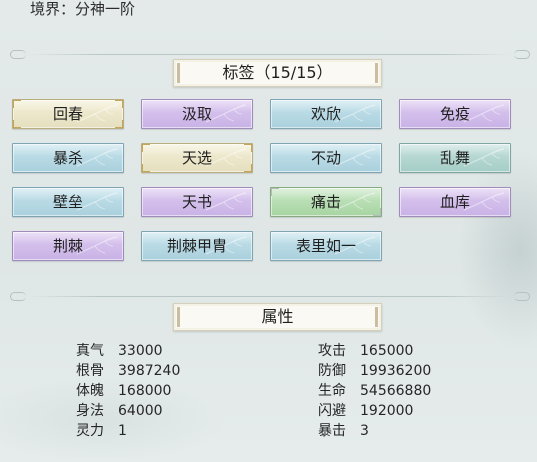 Image resolution: width=537 pixels, height=462 pixels. What do you see at coordinates (90, 351) in the screenshot?
I see `stat-key: 真气` at bounding box center [90, 351].